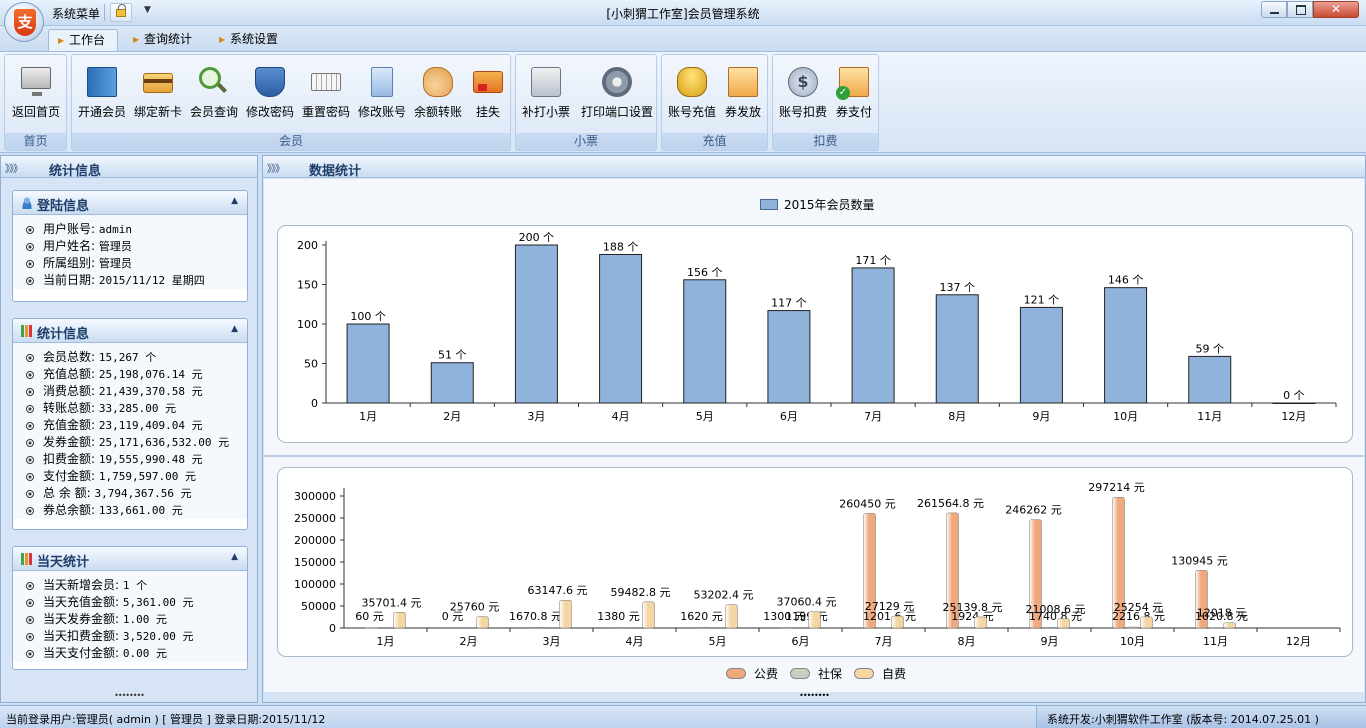 The image size is (1366, 728). I want to click on balance-transfer-button: 余额转账, so click(438, 95).